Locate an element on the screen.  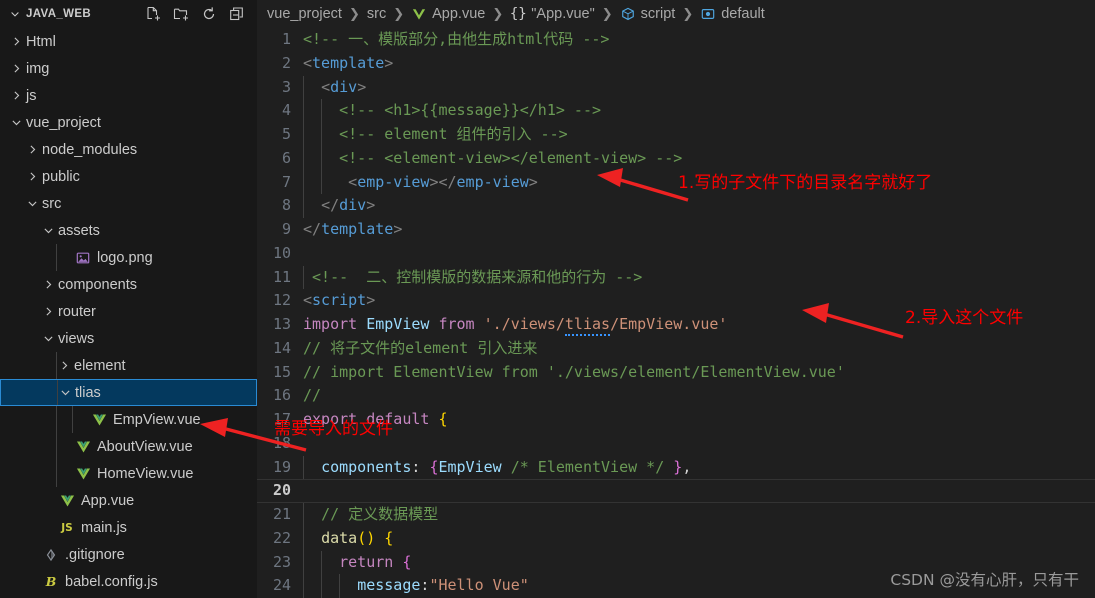
code-line: 14 // 将子文件的element 引入进来 is located at coordinates (676, 349).